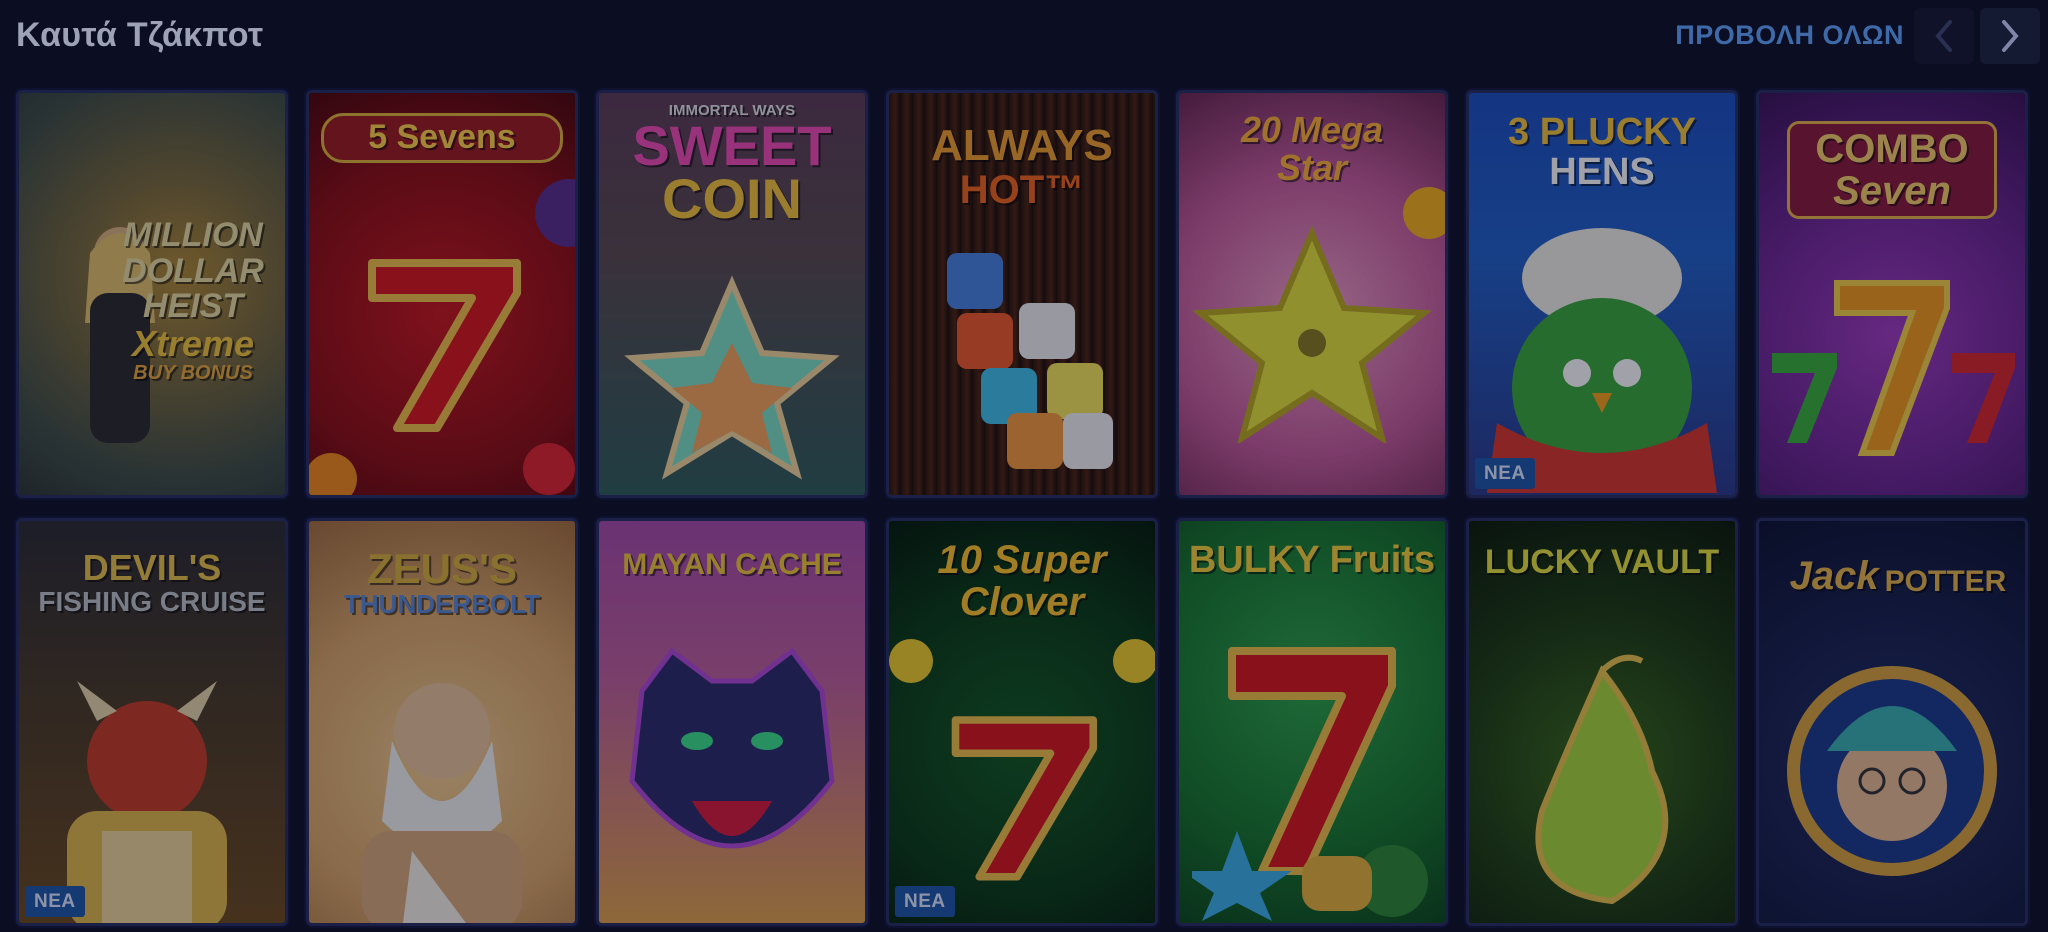  I want to click on dice-icon, so click(1030, 361).